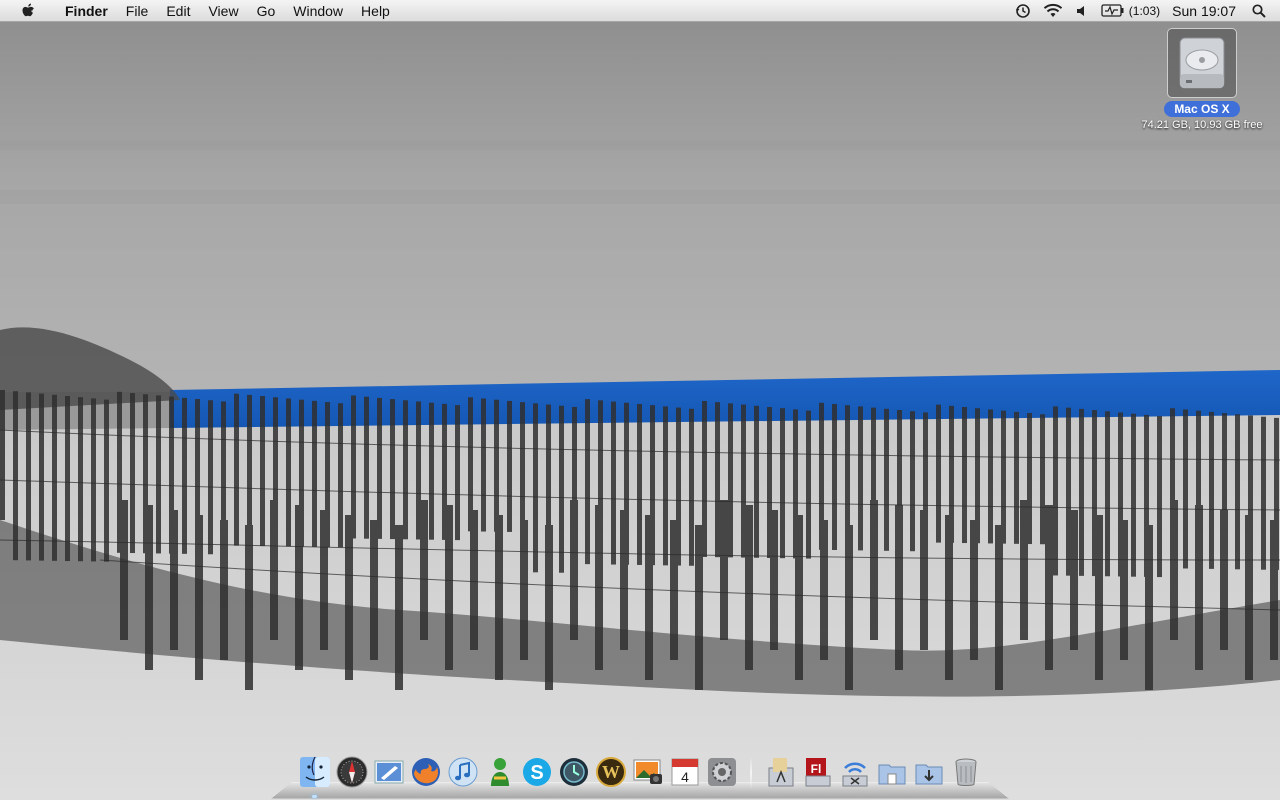 Image resolution: width=1280 pixels, height=800 pixels. I want to click on menu-go: Go, so click(266, 11).